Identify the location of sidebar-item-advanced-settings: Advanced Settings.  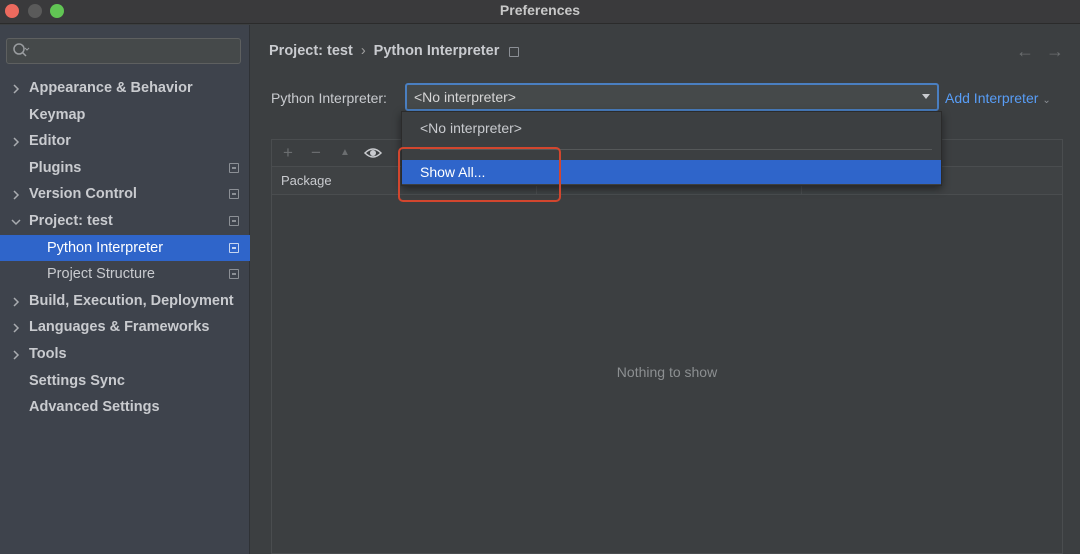
(125, 407).